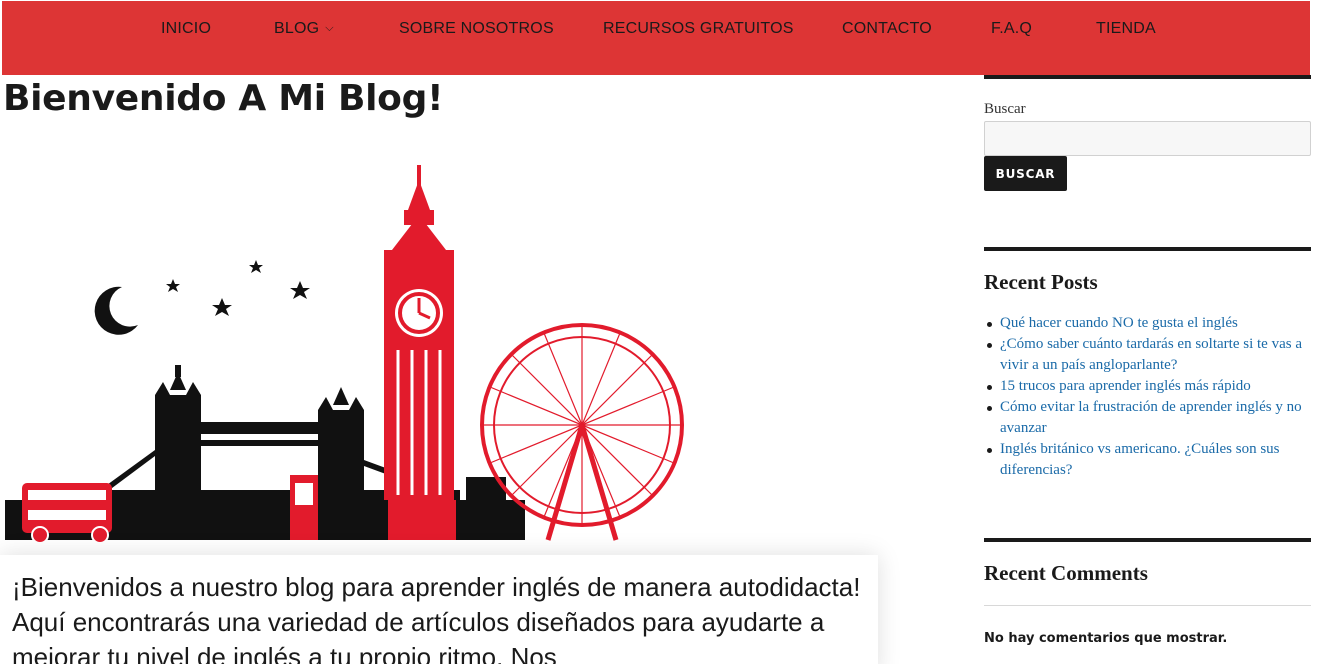 This screenshot has width=1333, height=664. Describe the element at coordinates (698, 29) in the screenshot. I see `nav-item-recursos-gratuitos: RECURSOS GRATUITOS` at that location.